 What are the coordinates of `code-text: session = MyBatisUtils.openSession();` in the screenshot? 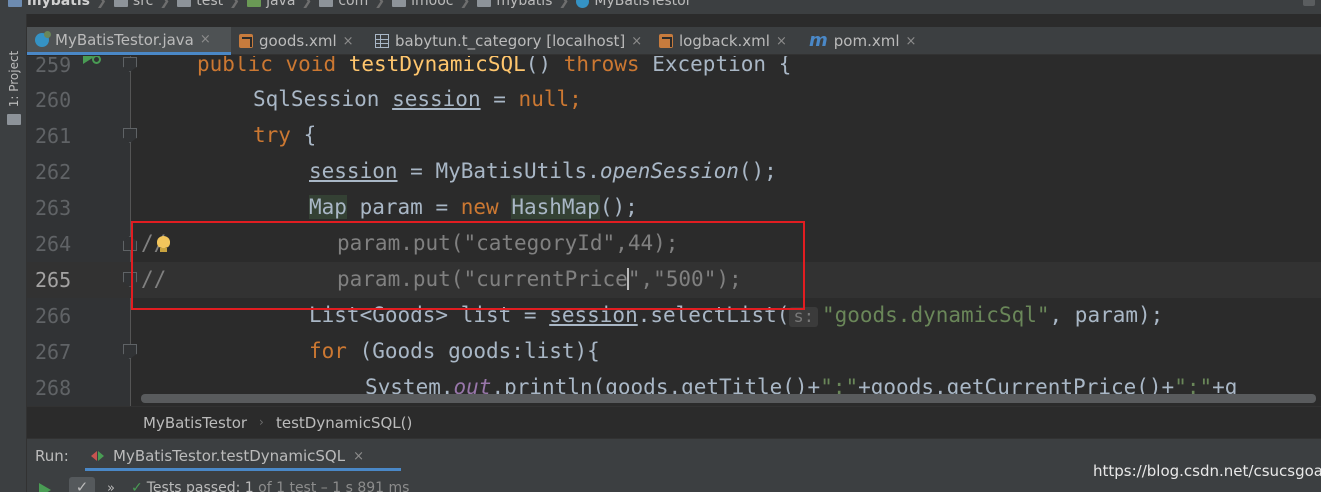 It's located at (543, 171).